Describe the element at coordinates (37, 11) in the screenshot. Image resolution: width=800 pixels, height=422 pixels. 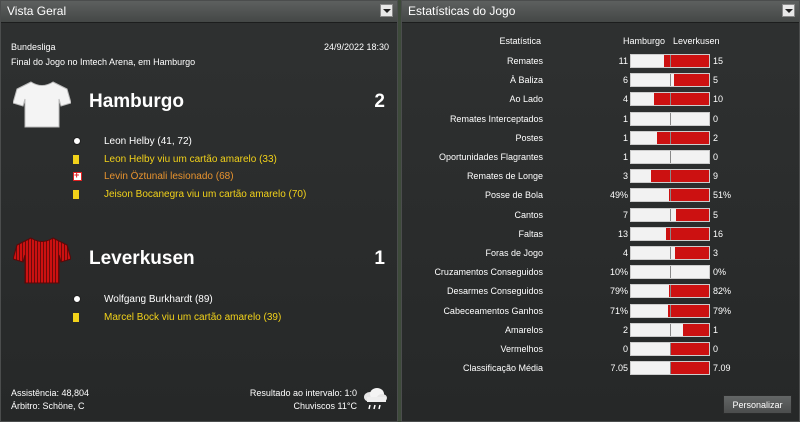
I see `overview-title: Vista Geral` at that location.